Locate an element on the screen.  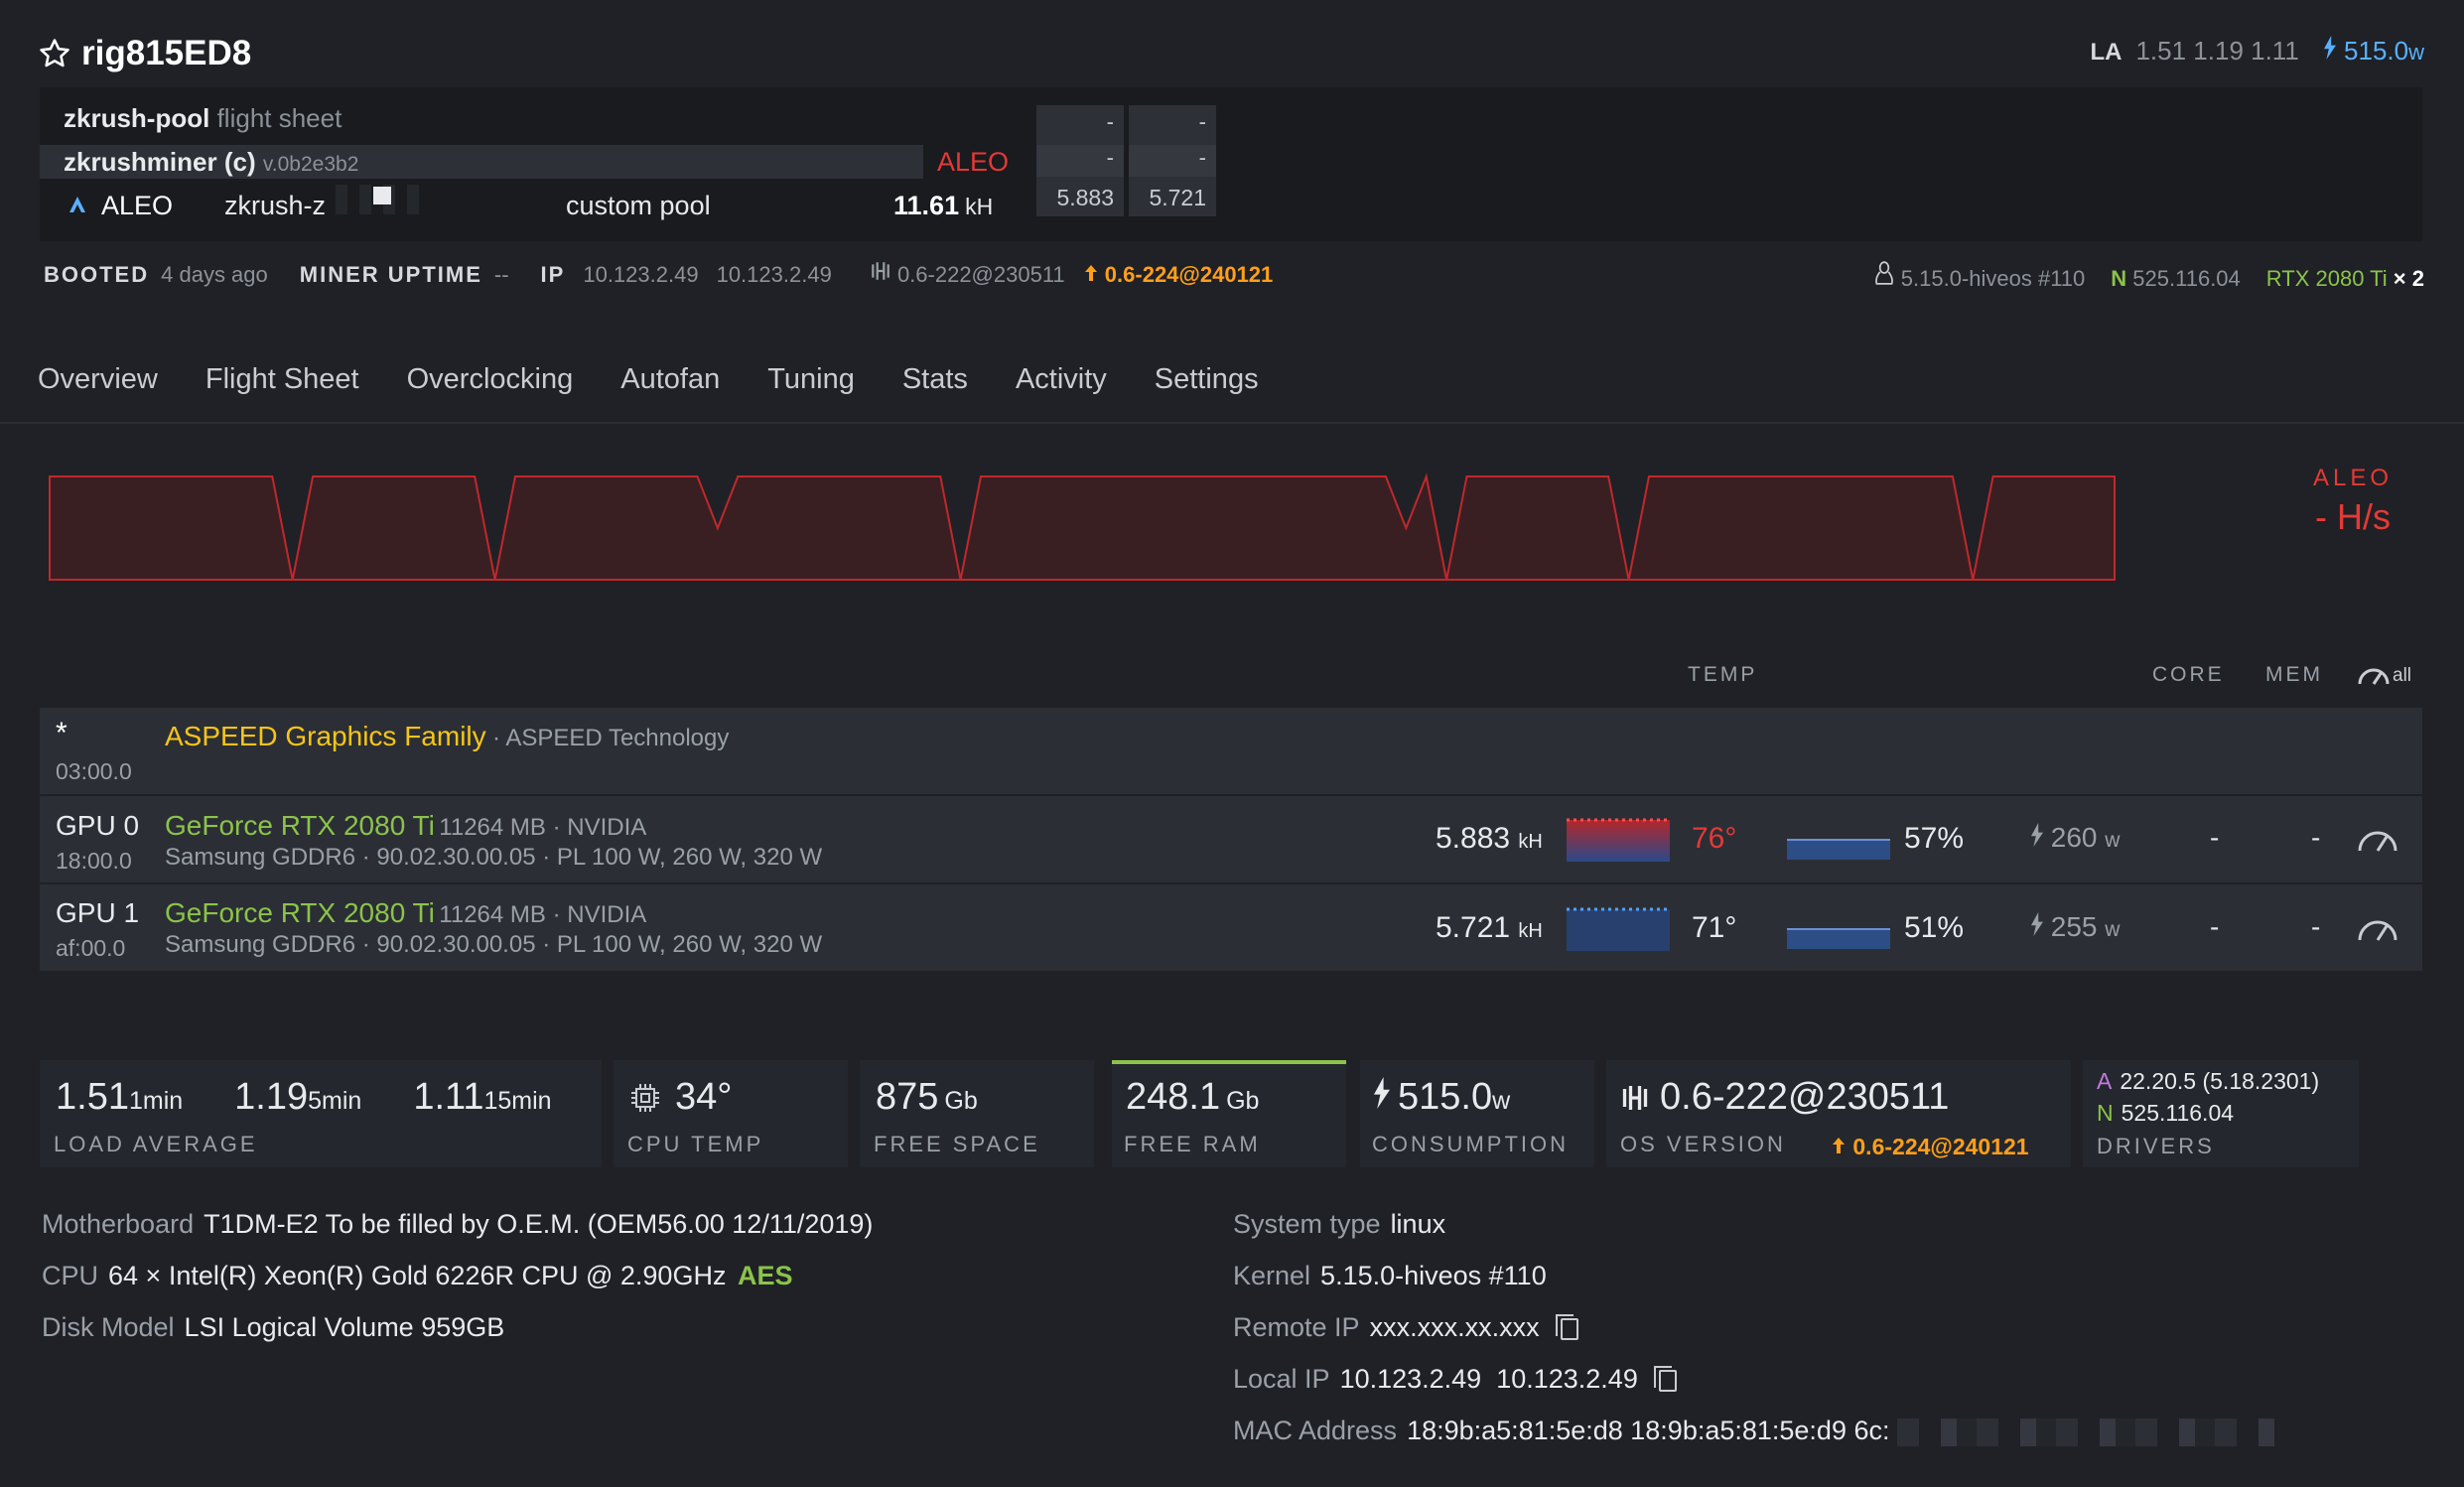
la-5: 1.195min is located at coordinates (297, 1097).